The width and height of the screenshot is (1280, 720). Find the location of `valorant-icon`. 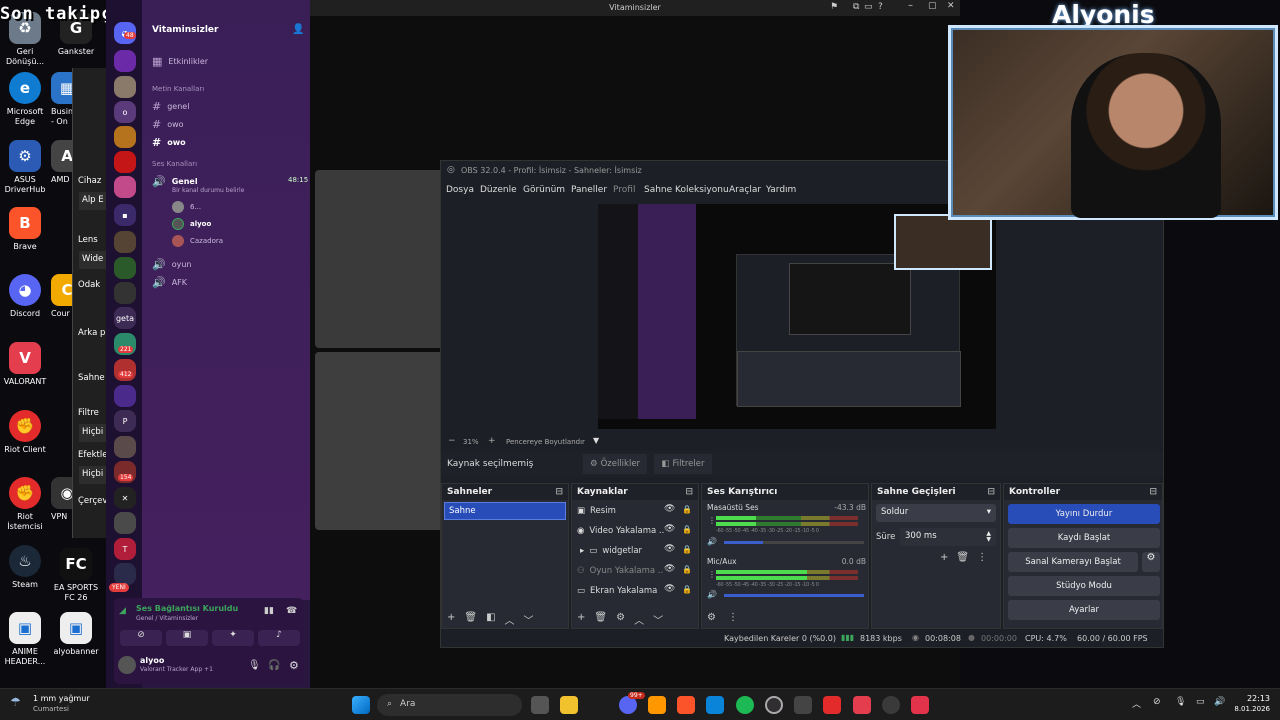

valorant-icon is located at coordinates (862, 705).